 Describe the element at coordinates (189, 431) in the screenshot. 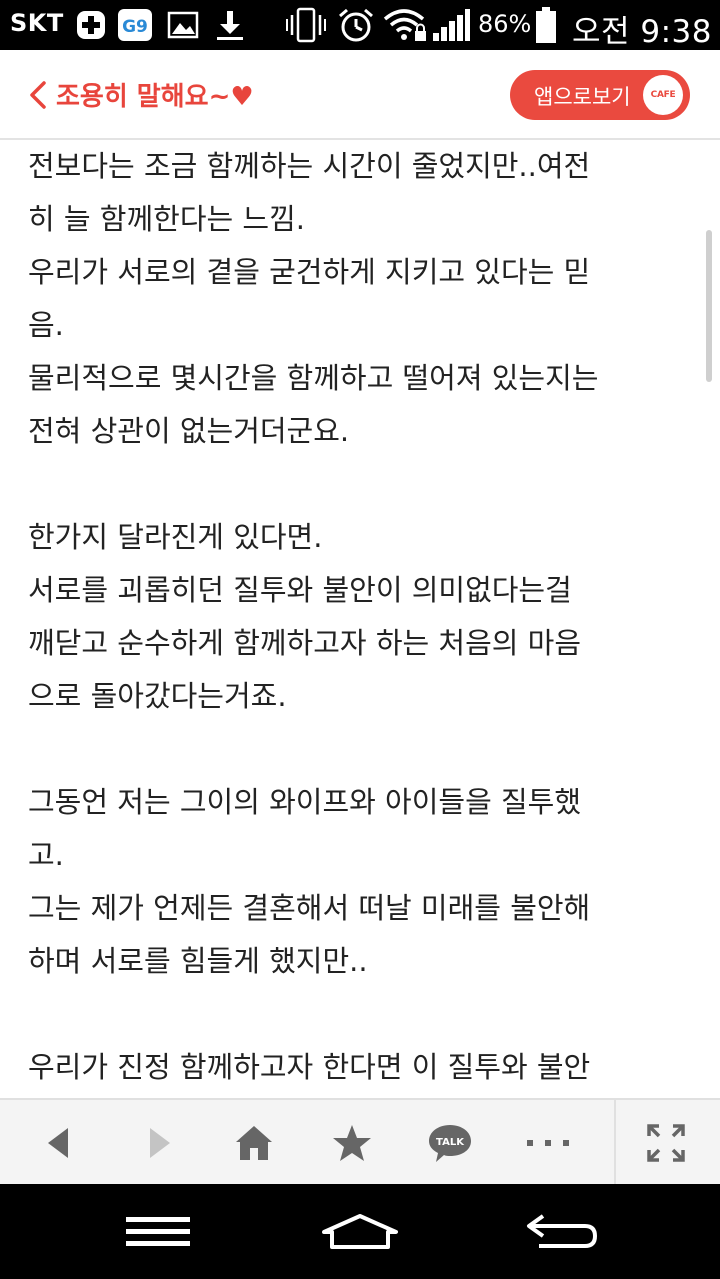

I see `article-line: 전혀 상관이 없는거더군요.` at that location.